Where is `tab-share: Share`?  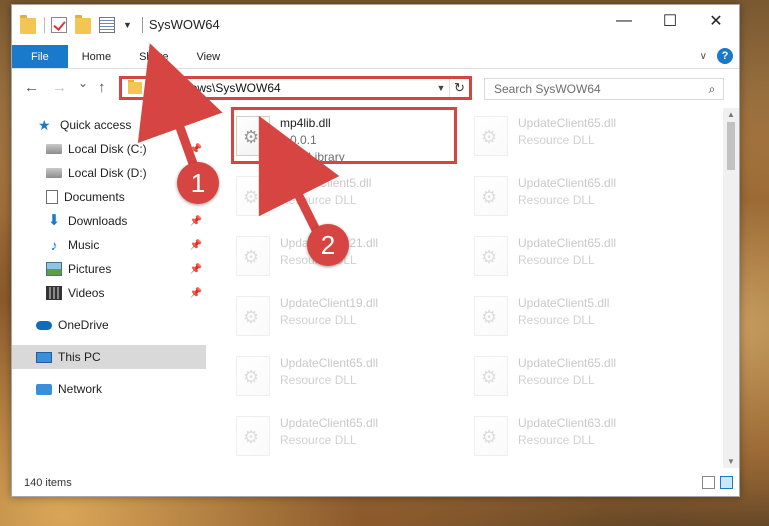
tab-share: Share is located at coordinates (153, 56).